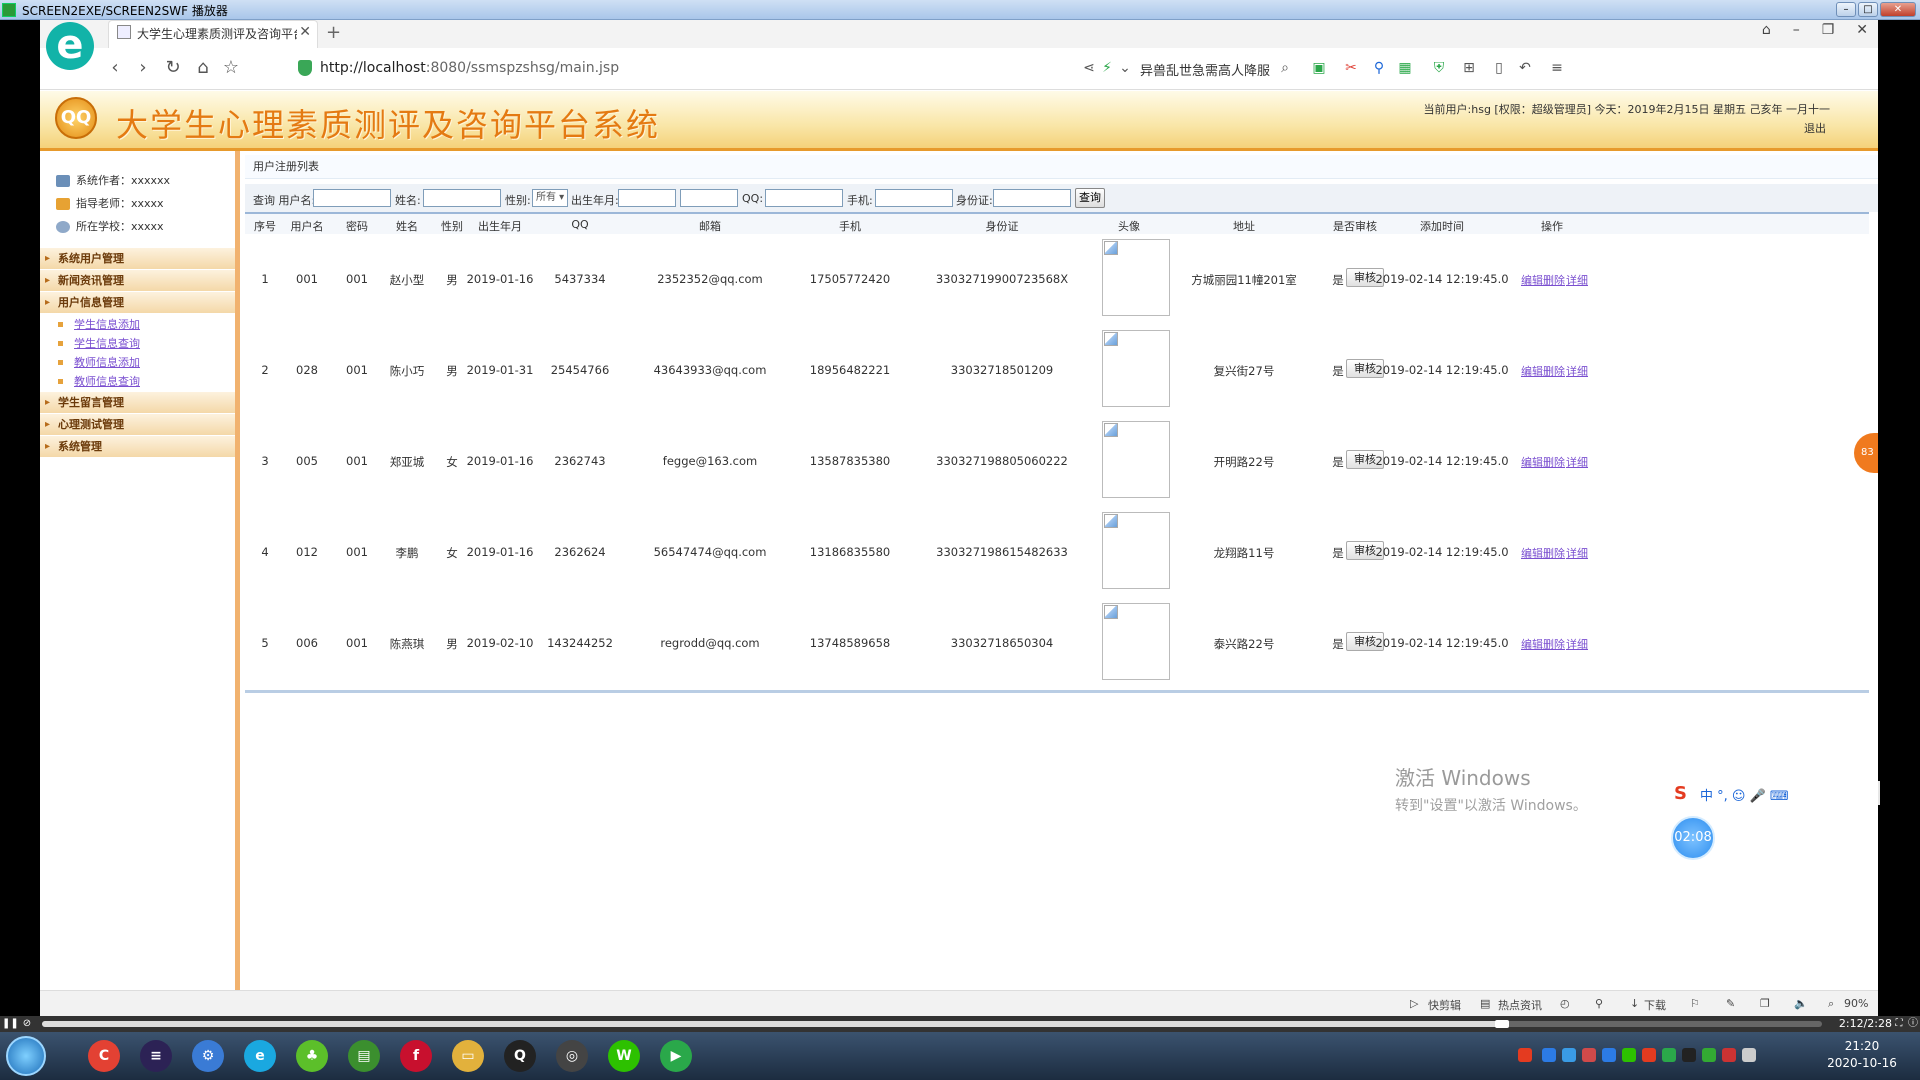  Describe the element at coordinates (1709, 1055) in the screenshot. I see `wifi-tray-icon` at that location.